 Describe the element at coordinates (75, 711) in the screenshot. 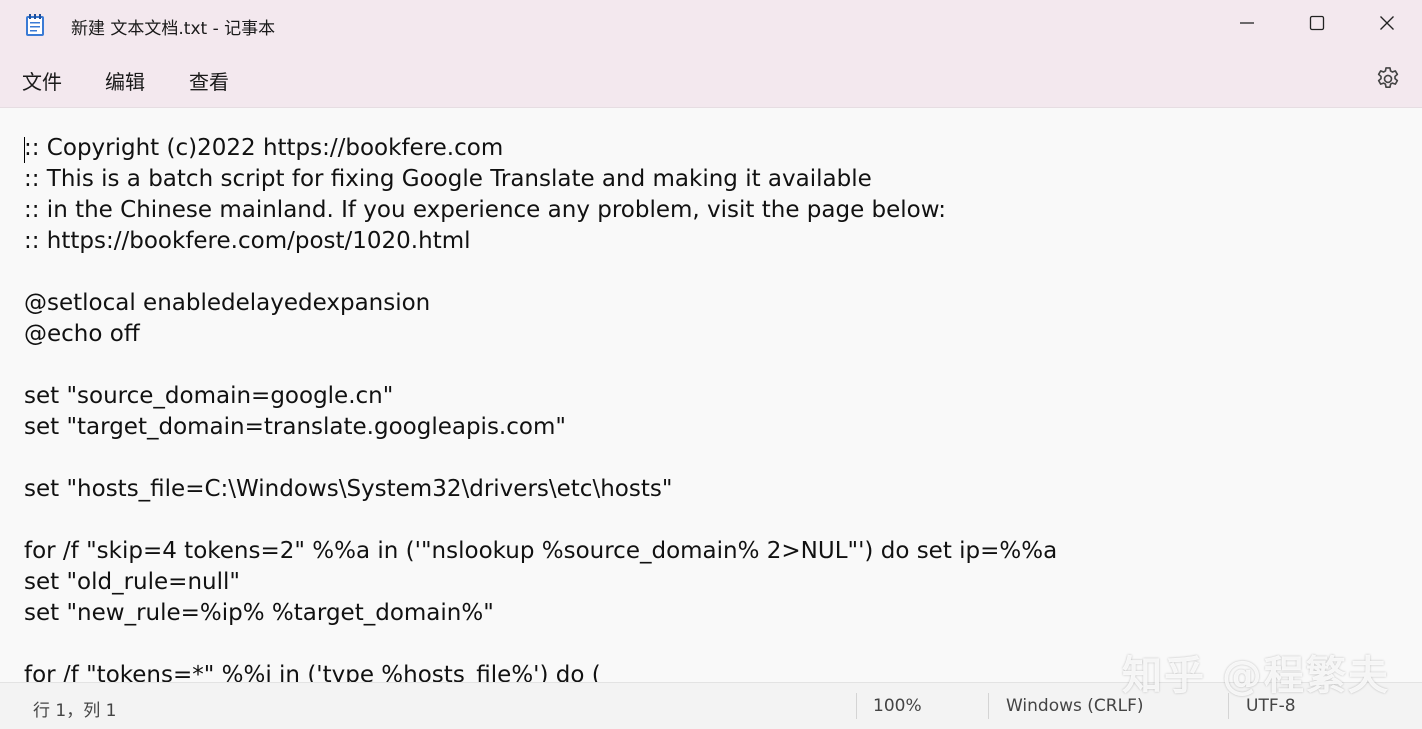

I see `cursor-position: 行 1，列 1` at that location.